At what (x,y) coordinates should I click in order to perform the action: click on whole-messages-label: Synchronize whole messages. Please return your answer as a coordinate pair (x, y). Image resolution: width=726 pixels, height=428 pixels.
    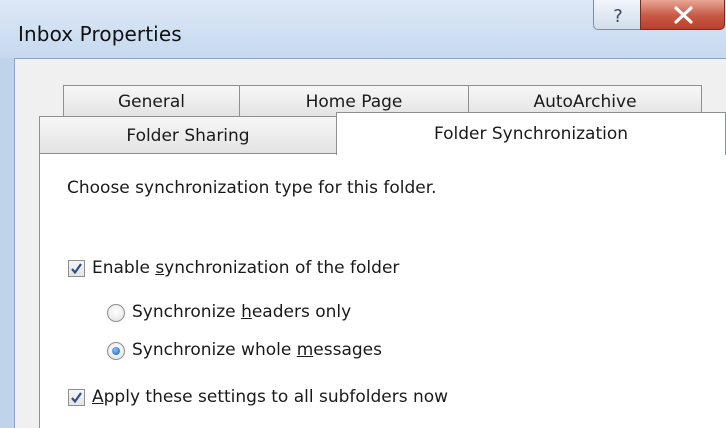
    Looking at the image, I should click on (257, 350).